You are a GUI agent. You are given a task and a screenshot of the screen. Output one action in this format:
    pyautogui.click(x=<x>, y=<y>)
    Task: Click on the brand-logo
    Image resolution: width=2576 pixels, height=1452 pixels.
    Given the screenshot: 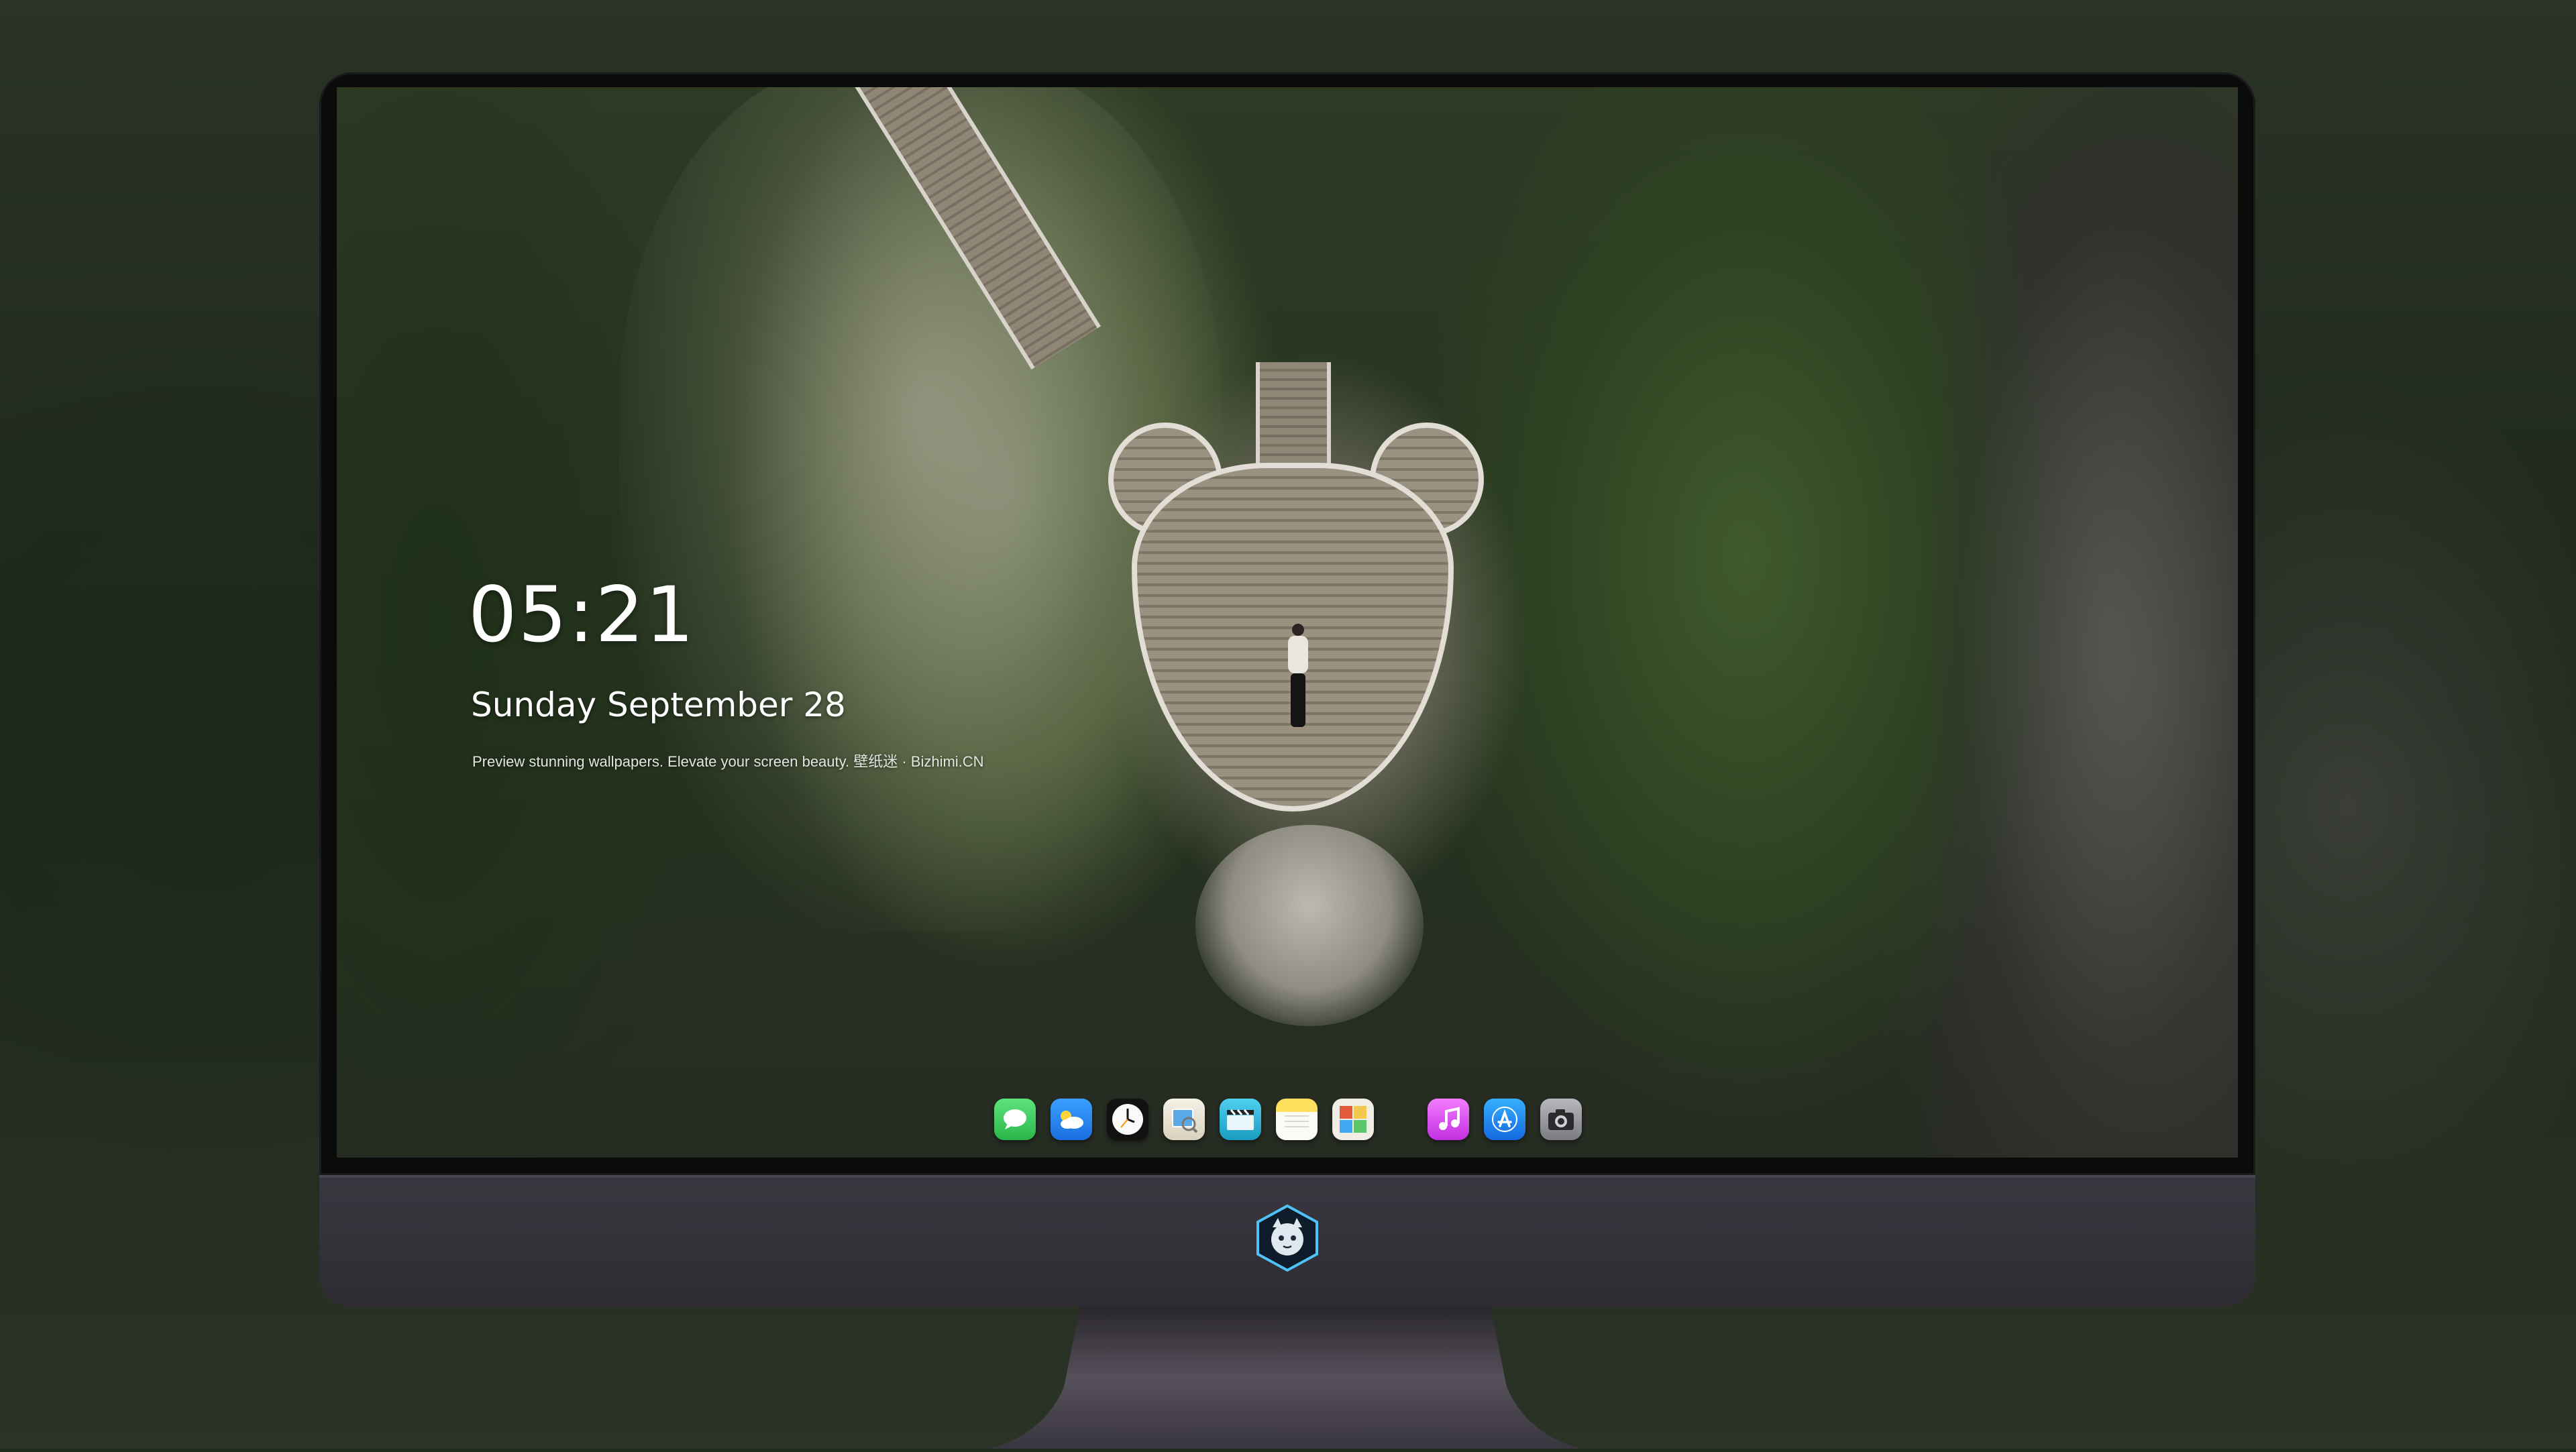 What is the action you would take?
    pyautogui.click(x=1287, y=1238)
    